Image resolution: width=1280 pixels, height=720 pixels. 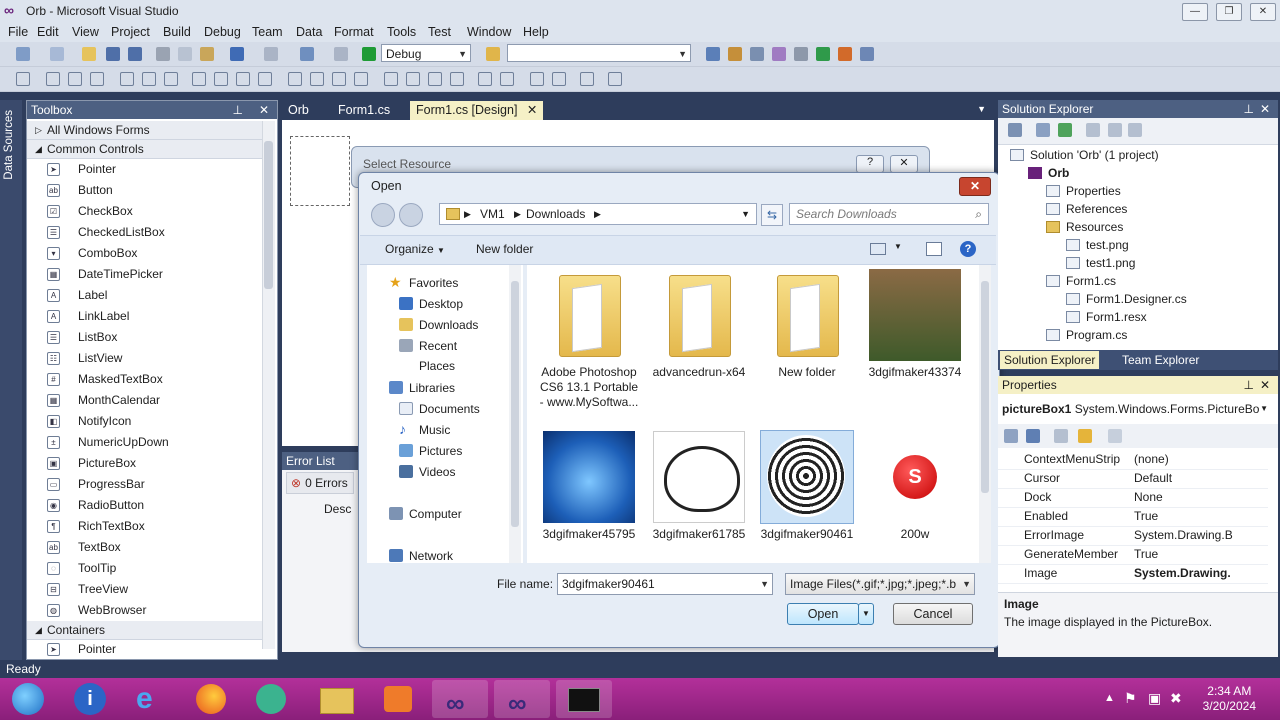 What do you see at coordinates (1229, 699) in the screenshot?
I see `system-clock: 2:34 AM 3/20/2024` at bounding box center [1229, 699].